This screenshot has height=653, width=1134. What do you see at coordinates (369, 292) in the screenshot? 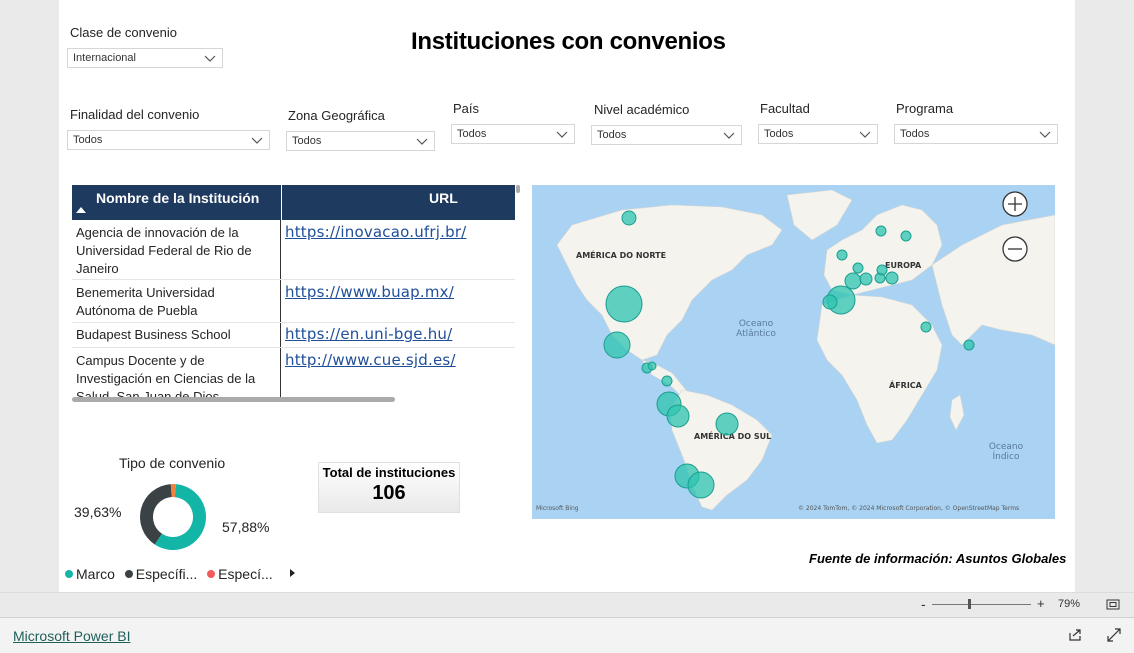
I see `institution-url-link: https://www.buap.mx/` at bounding box center [369, 292].